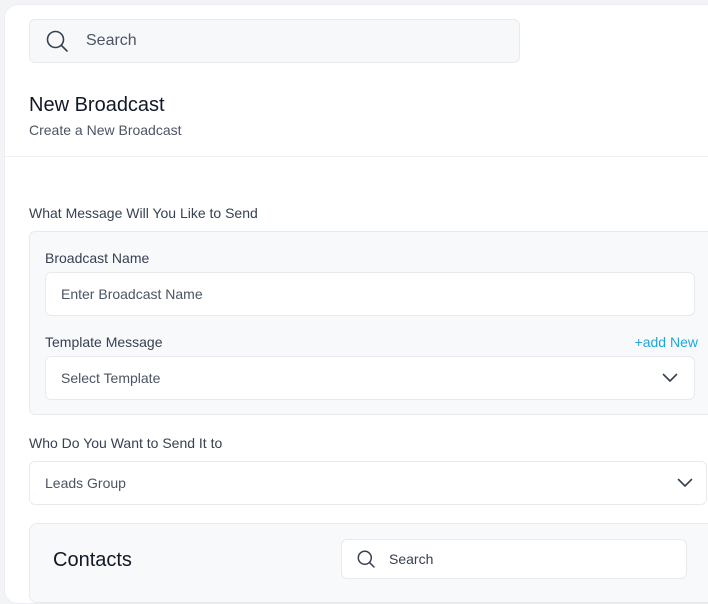 The image size is (708, 604). What do you see at coordinates (105, 130) in the screenshot?
I see `page-subtitle: Create a New Broadcast` at bounding box center [105, 130].